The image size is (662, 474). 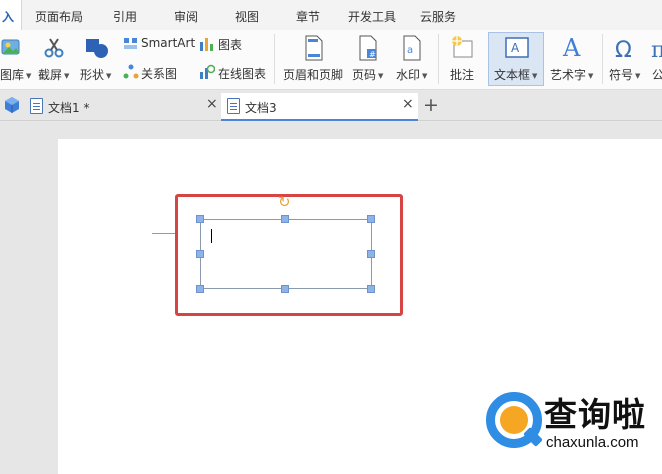 I want to click on bar-chart-icon, so click(x=206, y=44).